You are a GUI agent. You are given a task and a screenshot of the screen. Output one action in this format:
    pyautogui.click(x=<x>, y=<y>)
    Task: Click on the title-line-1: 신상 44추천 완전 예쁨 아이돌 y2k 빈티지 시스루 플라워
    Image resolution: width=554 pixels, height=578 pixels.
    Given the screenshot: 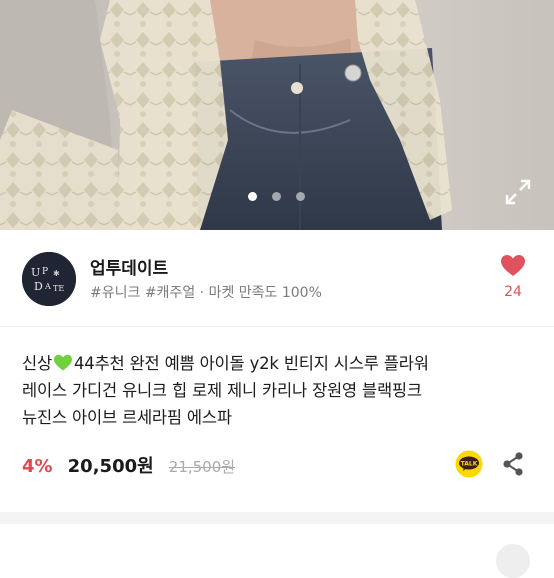 What is the action you would take?
    pyautogui.click(x=282, y=363)
    